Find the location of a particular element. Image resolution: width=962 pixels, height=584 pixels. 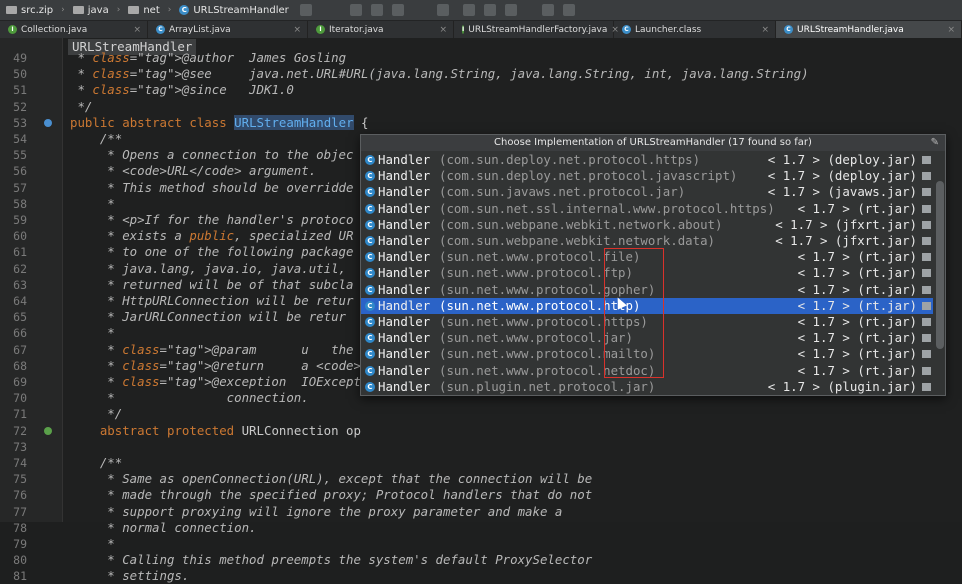

line-number: 60 is located at coordinates (20, 236).